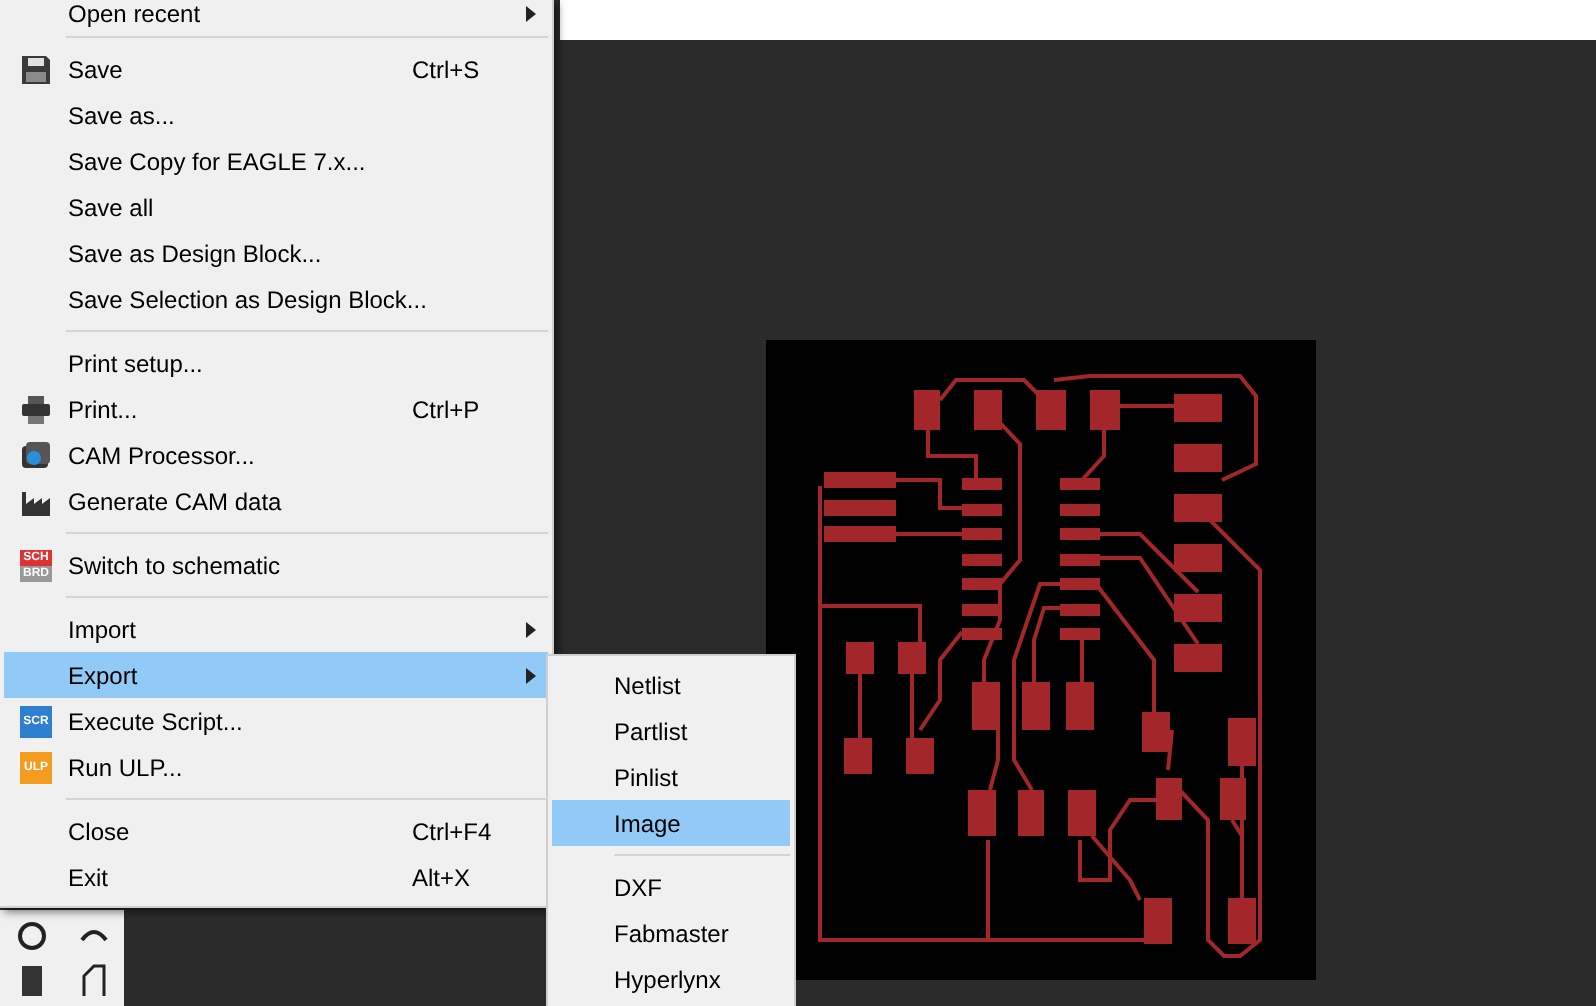 The width and height of the screenshot is (1596, 1006). I want to click on printer-icon, so click(36, 409).